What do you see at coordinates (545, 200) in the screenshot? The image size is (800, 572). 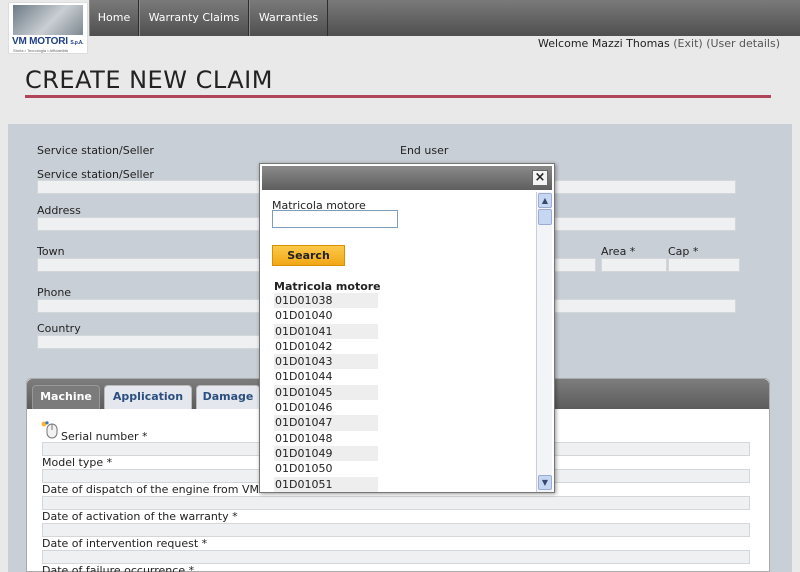 I see `scroll-up-icon: ▲` at bounding box center [545, 200].